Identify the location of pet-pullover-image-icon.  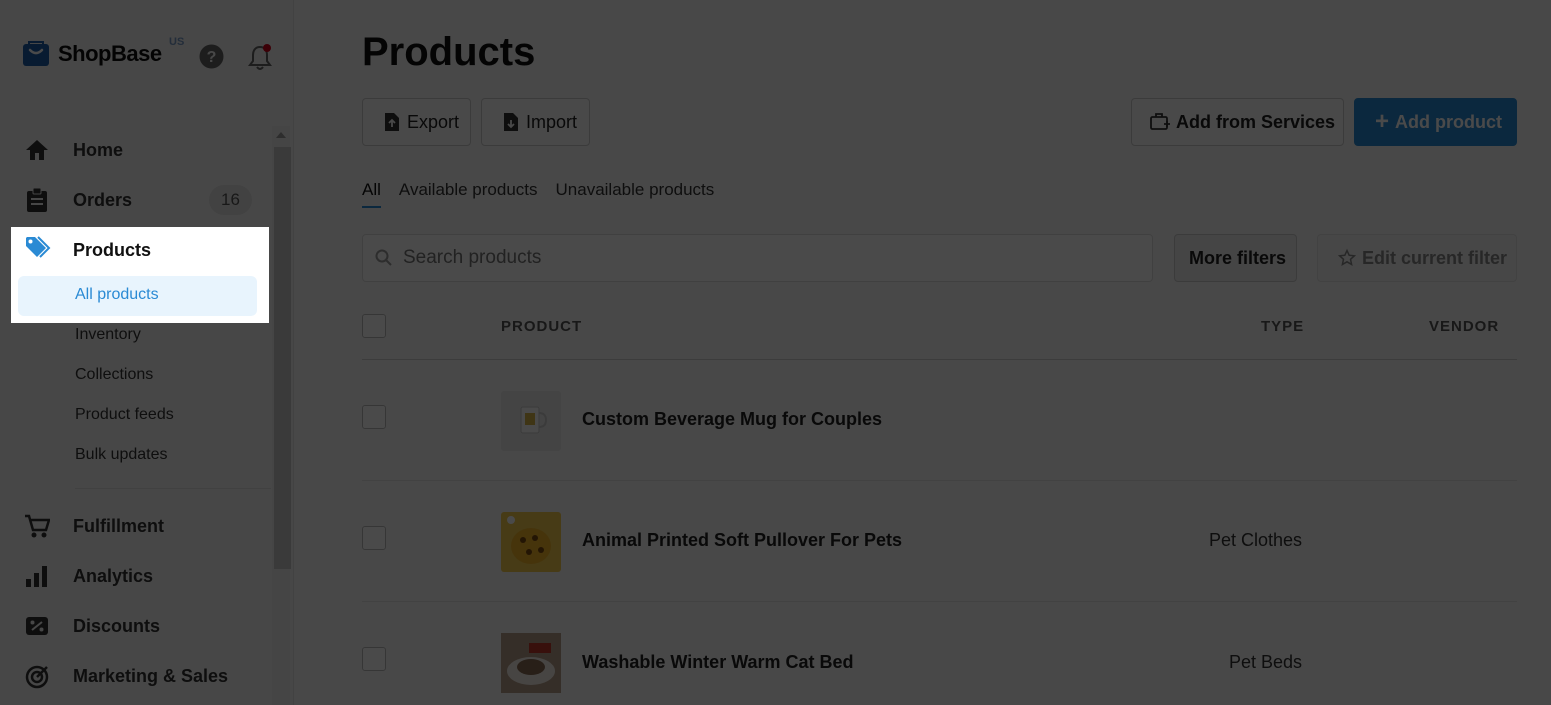
(529, 540).